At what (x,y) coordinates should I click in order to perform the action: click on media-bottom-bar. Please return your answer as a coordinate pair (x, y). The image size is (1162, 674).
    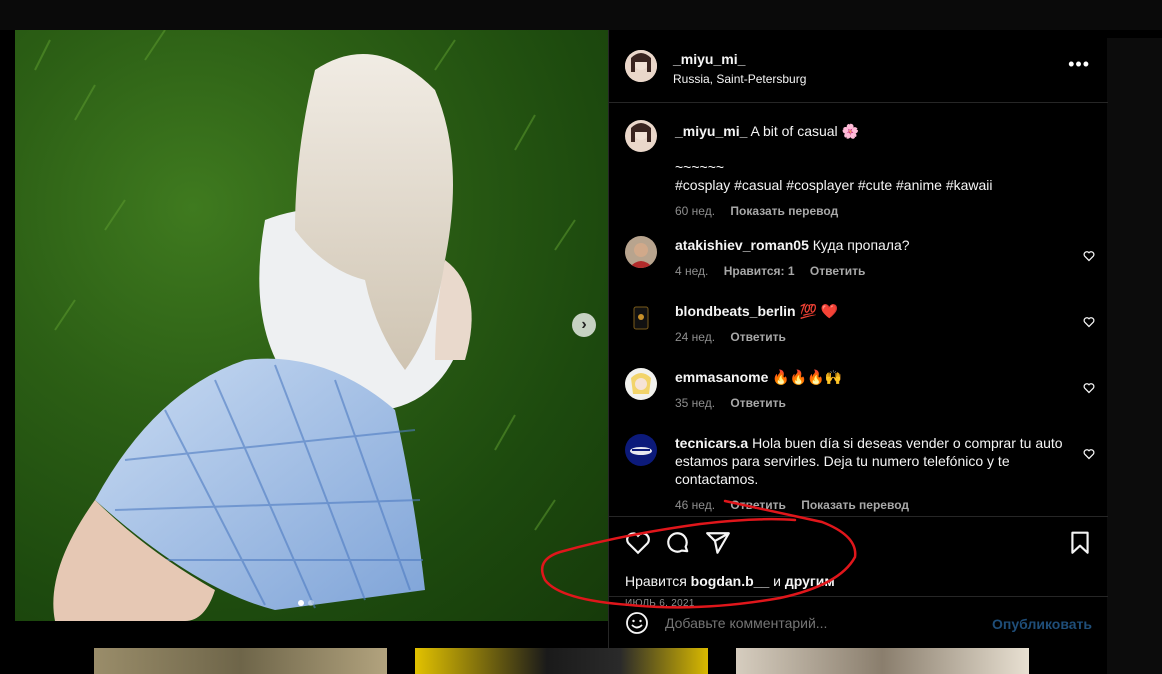
    Looking at the image, I should click on (311, 634).